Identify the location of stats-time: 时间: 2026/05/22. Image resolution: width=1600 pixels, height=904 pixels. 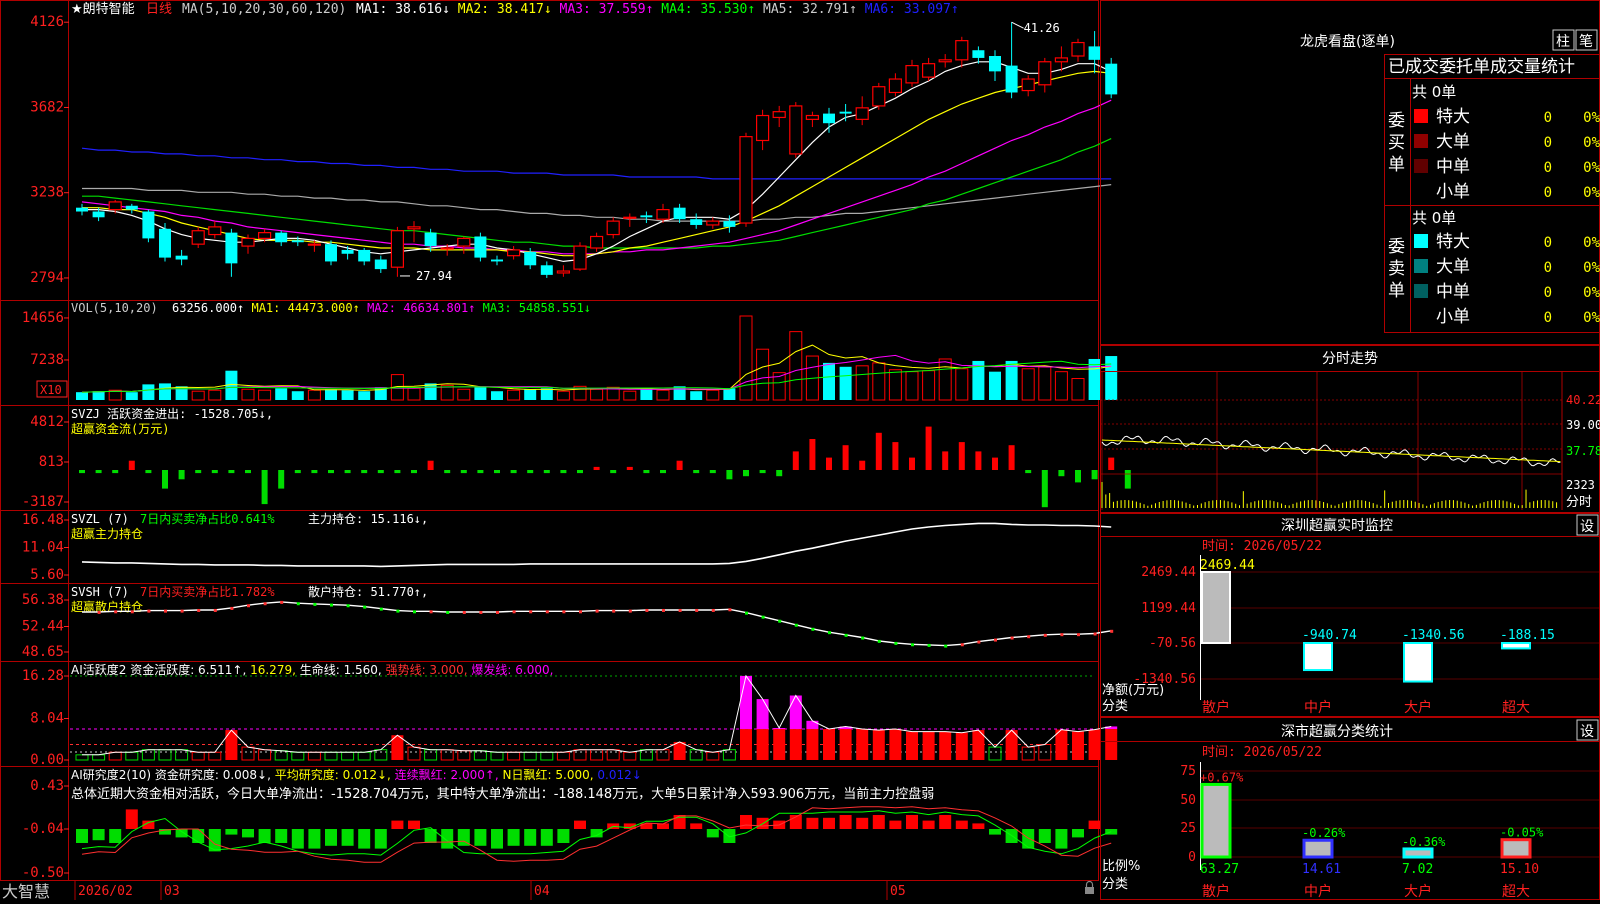
(1262, 752).